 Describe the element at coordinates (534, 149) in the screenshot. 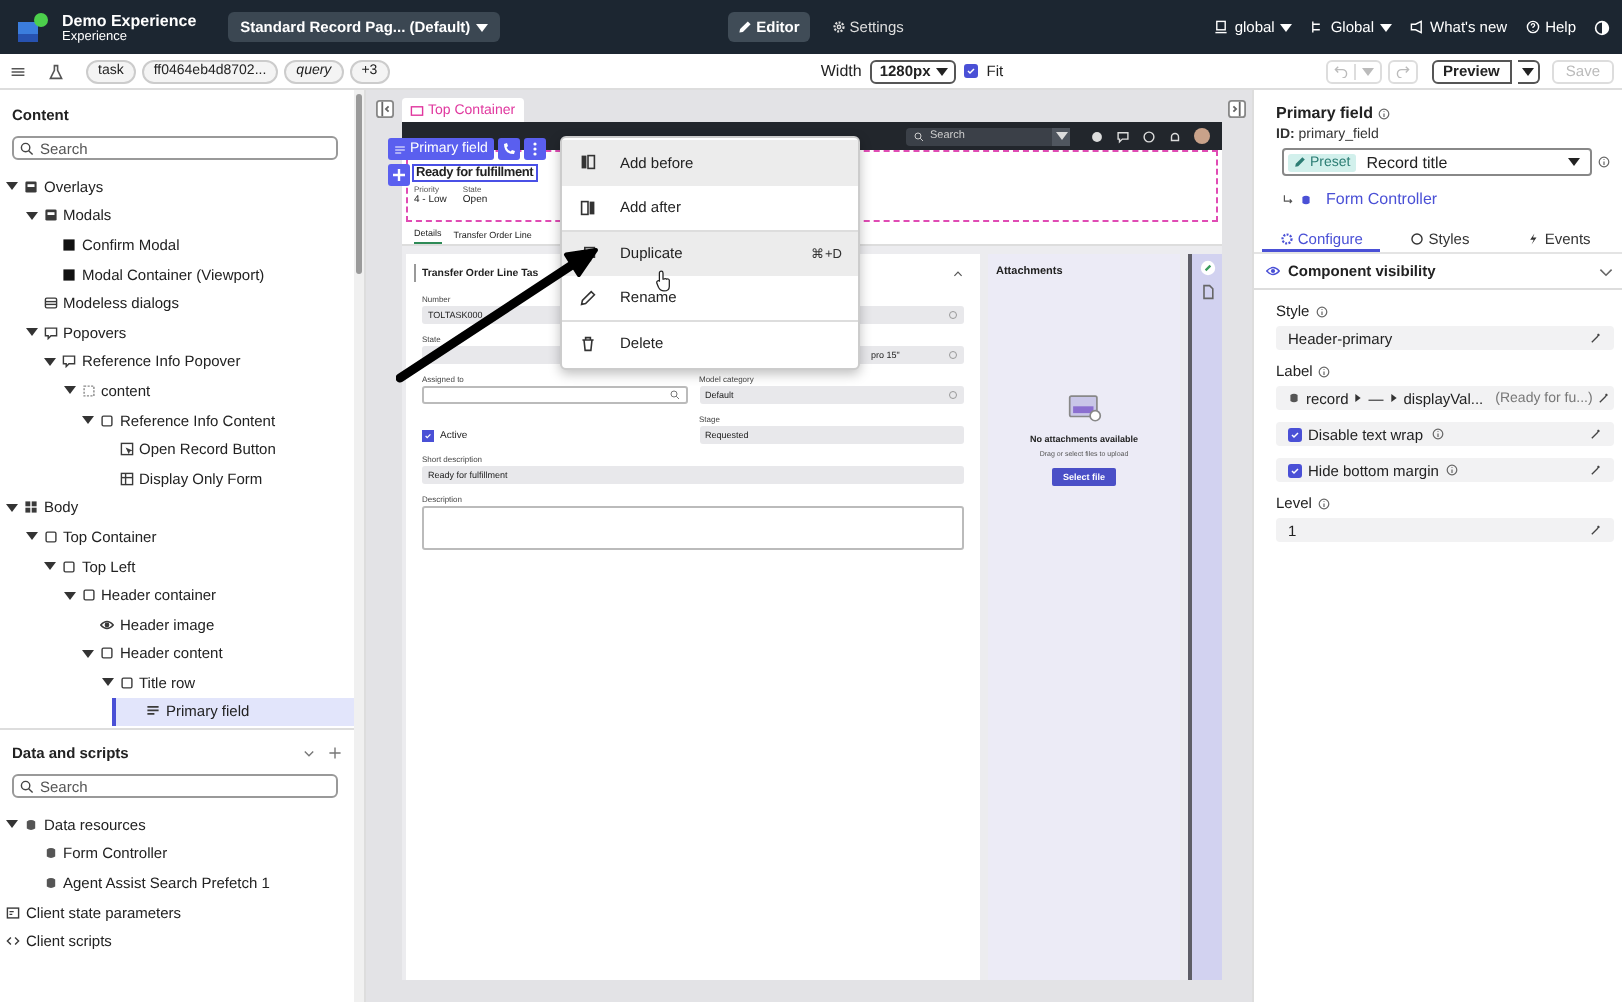

I see `more-options-icon` at that location.